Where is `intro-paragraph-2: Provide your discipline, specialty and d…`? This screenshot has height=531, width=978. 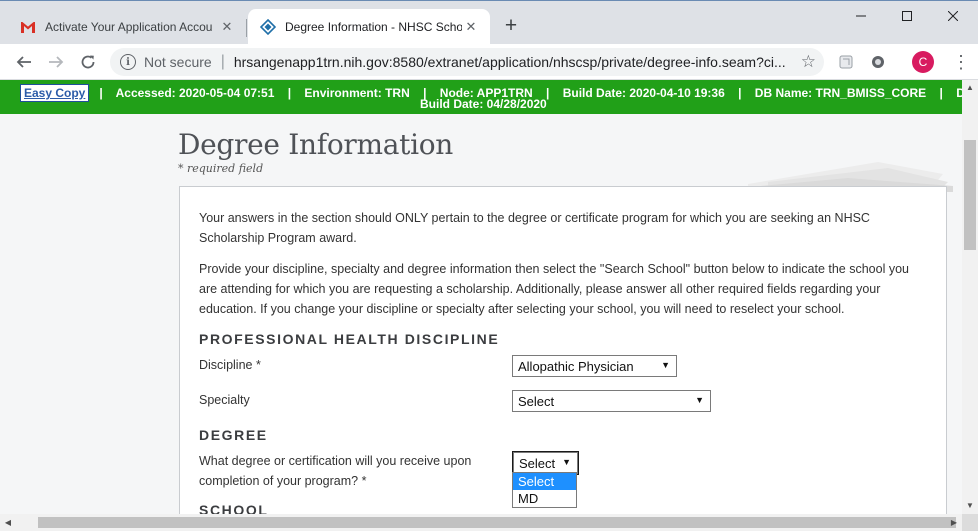
intro-paragraph-2: Provide your discipline, specialty and d… is located at coordinates (554, 289).